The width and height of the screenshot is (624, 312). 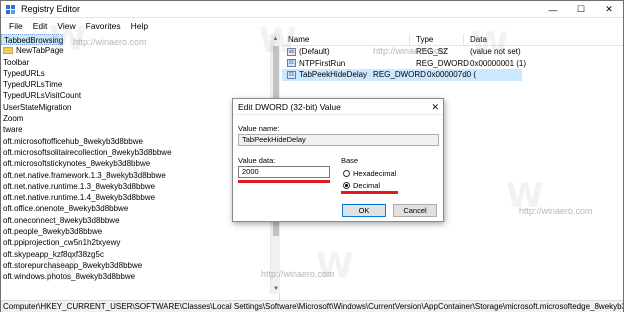 I want to click on tree-item: oft.ppiprojection_cw5n1h2txyewy, so click(x=140, y=242).